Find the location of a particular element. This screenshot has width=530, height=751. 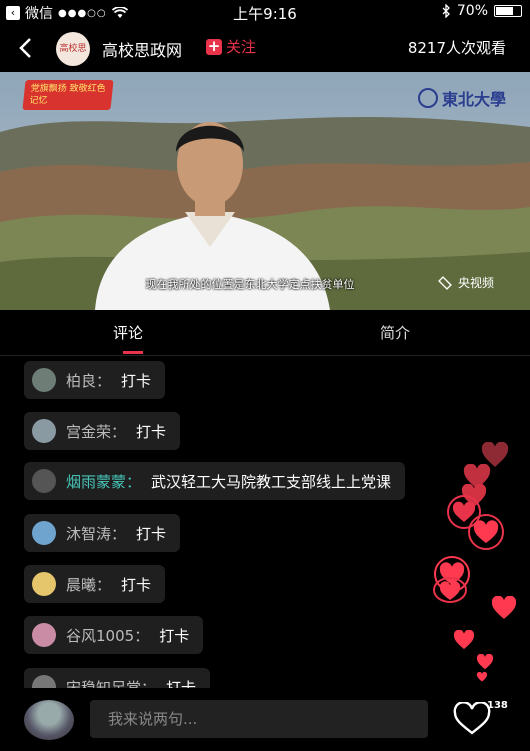

comment-item: 沐智涛 ： 打卡 is located at coordinates (102, 533).